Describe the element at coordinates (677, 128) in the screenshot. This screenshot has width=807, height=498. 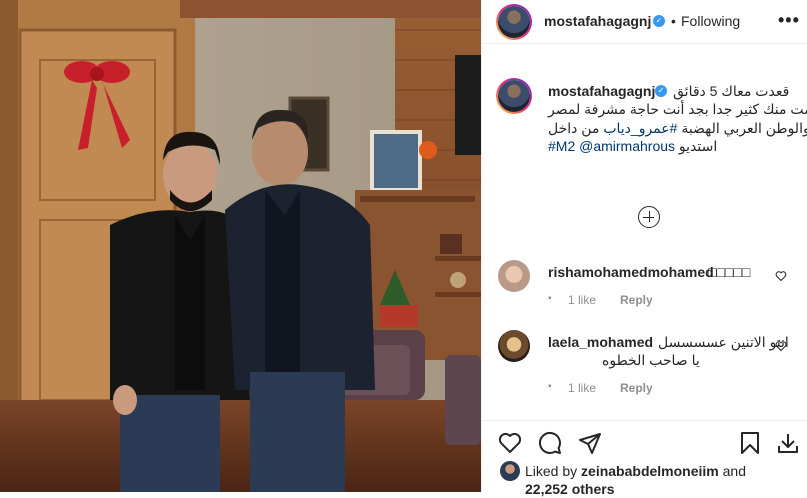
I see `caption-line-3: والوطن العربي الهضبة #عمرو_دياب من داخل` at that location.